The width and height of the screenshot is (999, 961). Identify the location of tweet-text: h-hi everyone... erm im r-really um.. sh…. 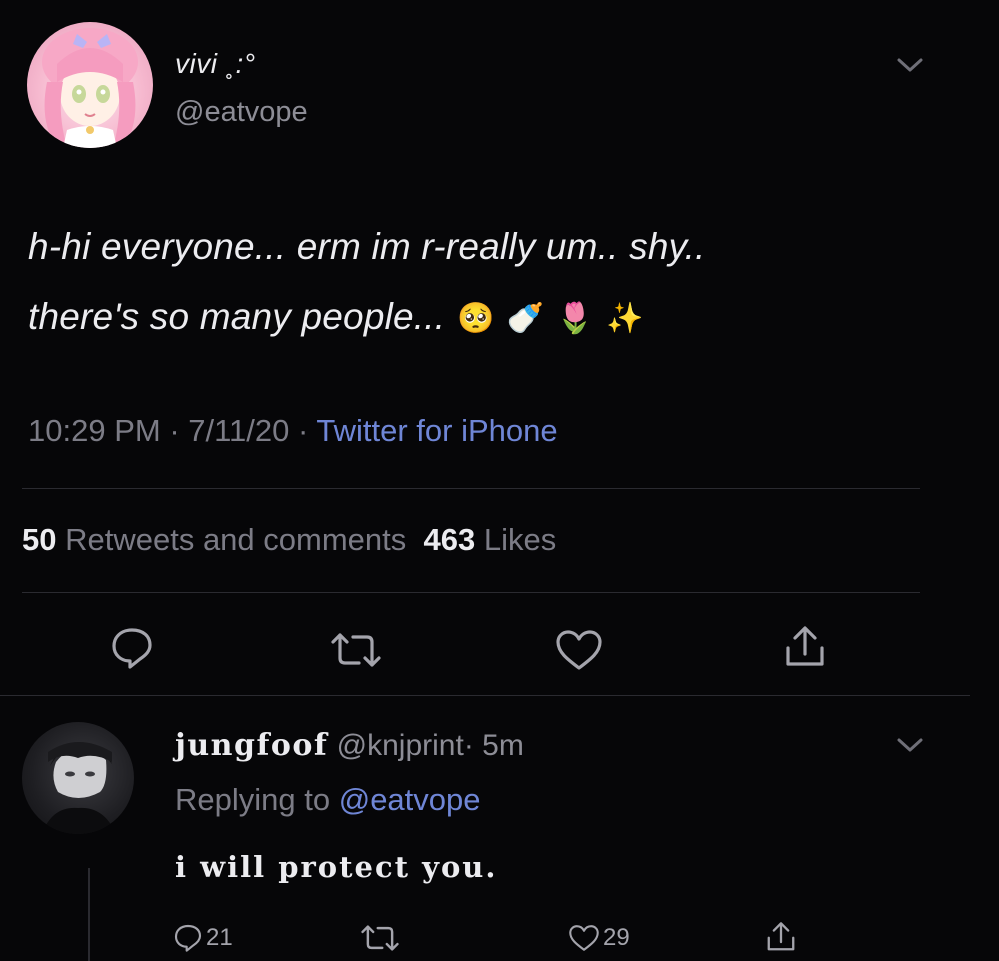
(498, 283).